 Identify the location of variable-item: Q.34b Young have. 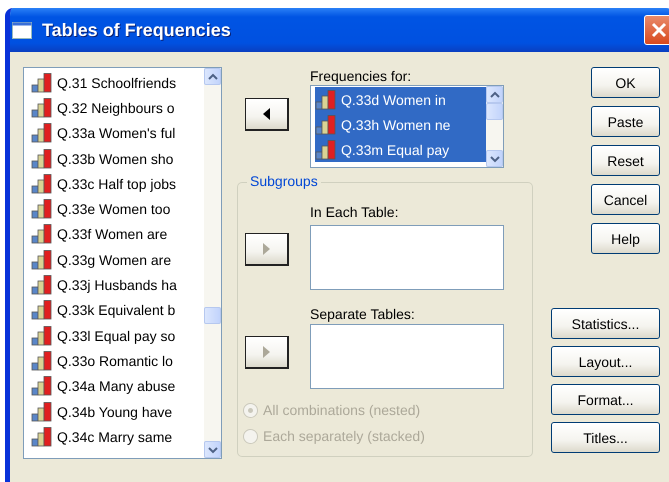
(117, 411).